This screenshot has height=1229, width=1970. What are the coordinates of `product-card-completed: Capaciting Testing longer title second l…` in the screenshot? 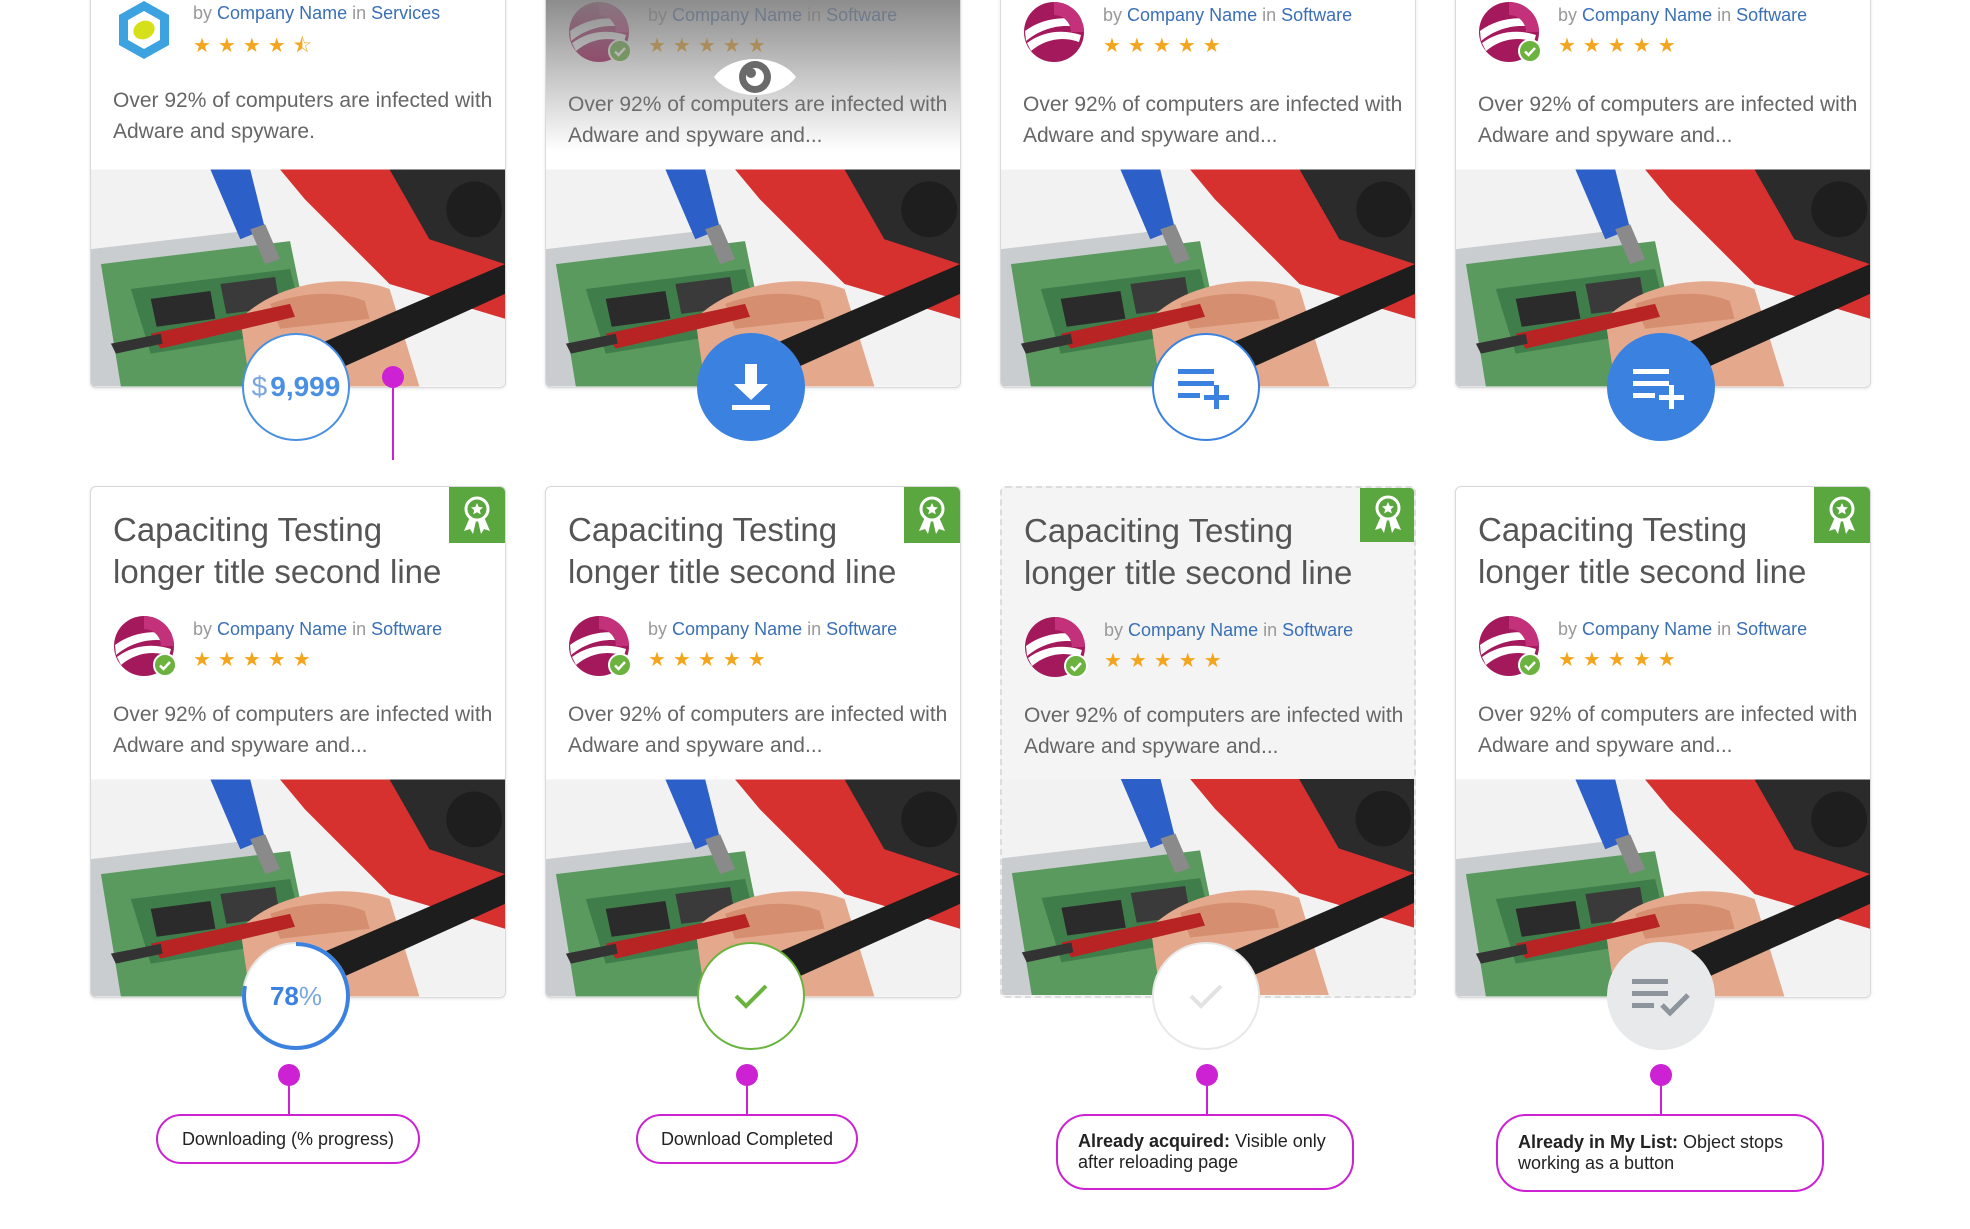 It's located at (753, 742).